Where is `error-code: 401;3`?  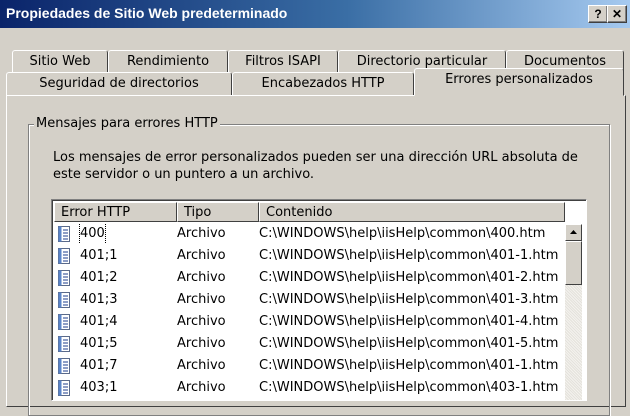 error-code: 401;3 is located at coordinates (99, 299).